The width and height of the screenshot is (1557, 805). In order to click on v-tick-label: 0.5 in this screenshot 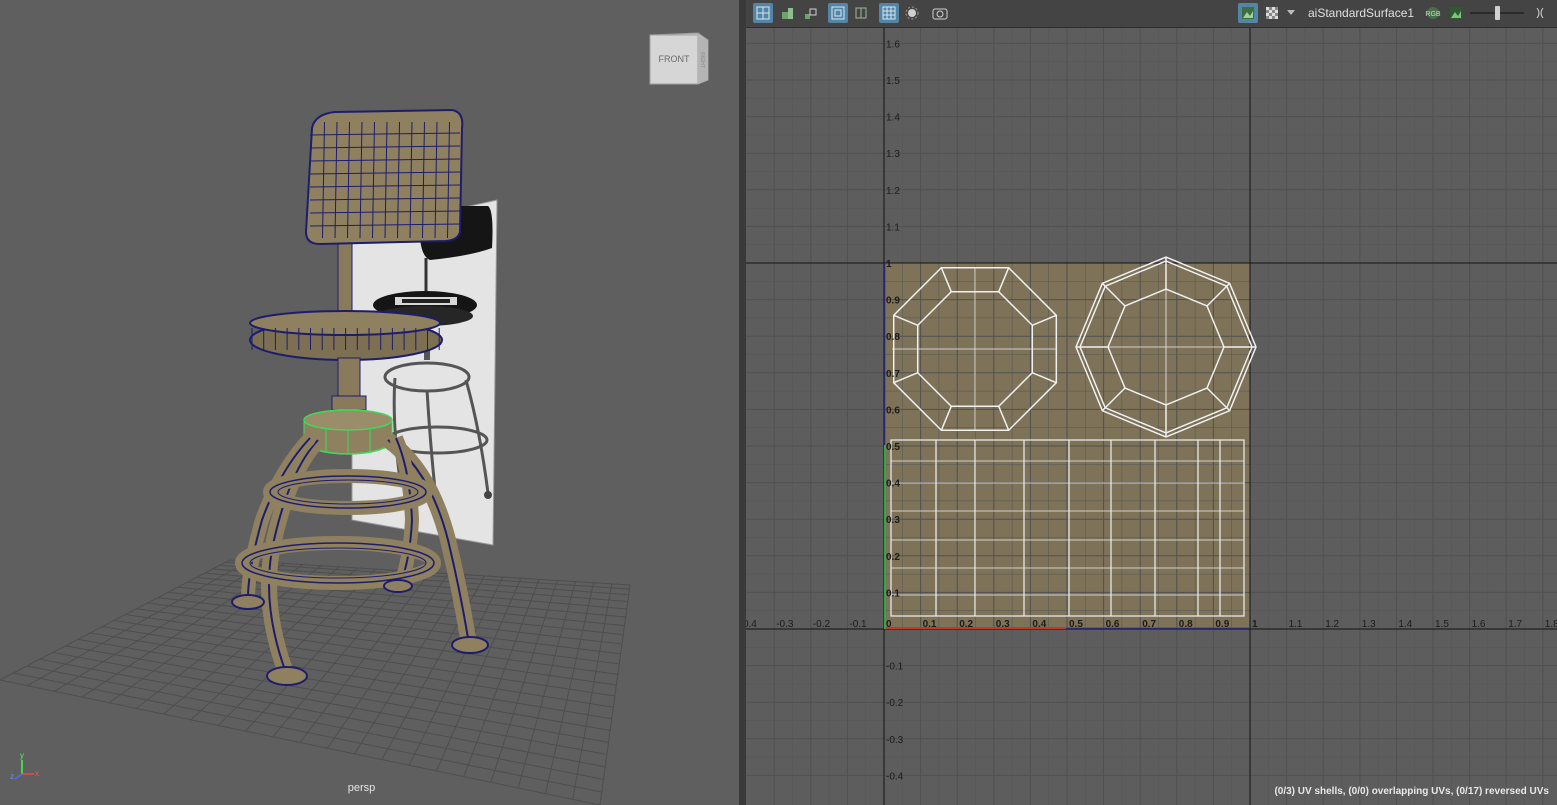, I will do `click(893, 447)`.